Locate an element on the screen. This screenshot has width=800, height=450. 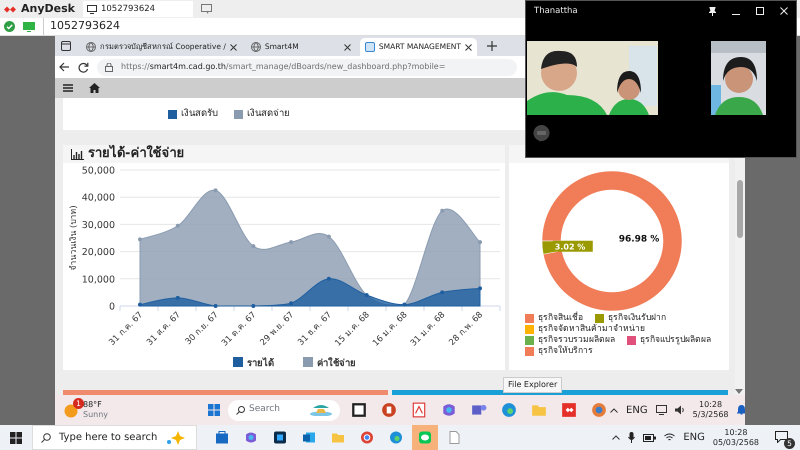
new-tab-icon is located at coordinates (492, 46).